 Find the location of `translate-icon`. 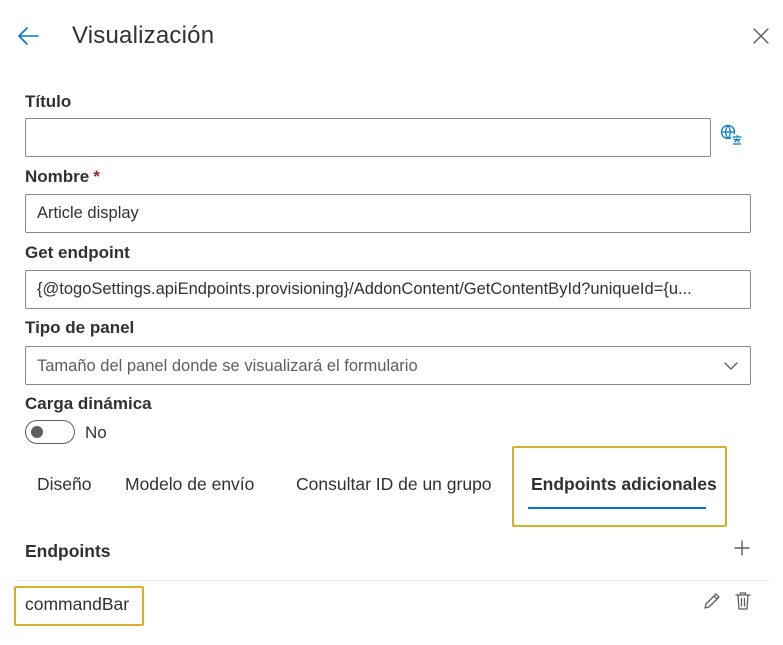

translate-icon is located at coordinates (732, 137).